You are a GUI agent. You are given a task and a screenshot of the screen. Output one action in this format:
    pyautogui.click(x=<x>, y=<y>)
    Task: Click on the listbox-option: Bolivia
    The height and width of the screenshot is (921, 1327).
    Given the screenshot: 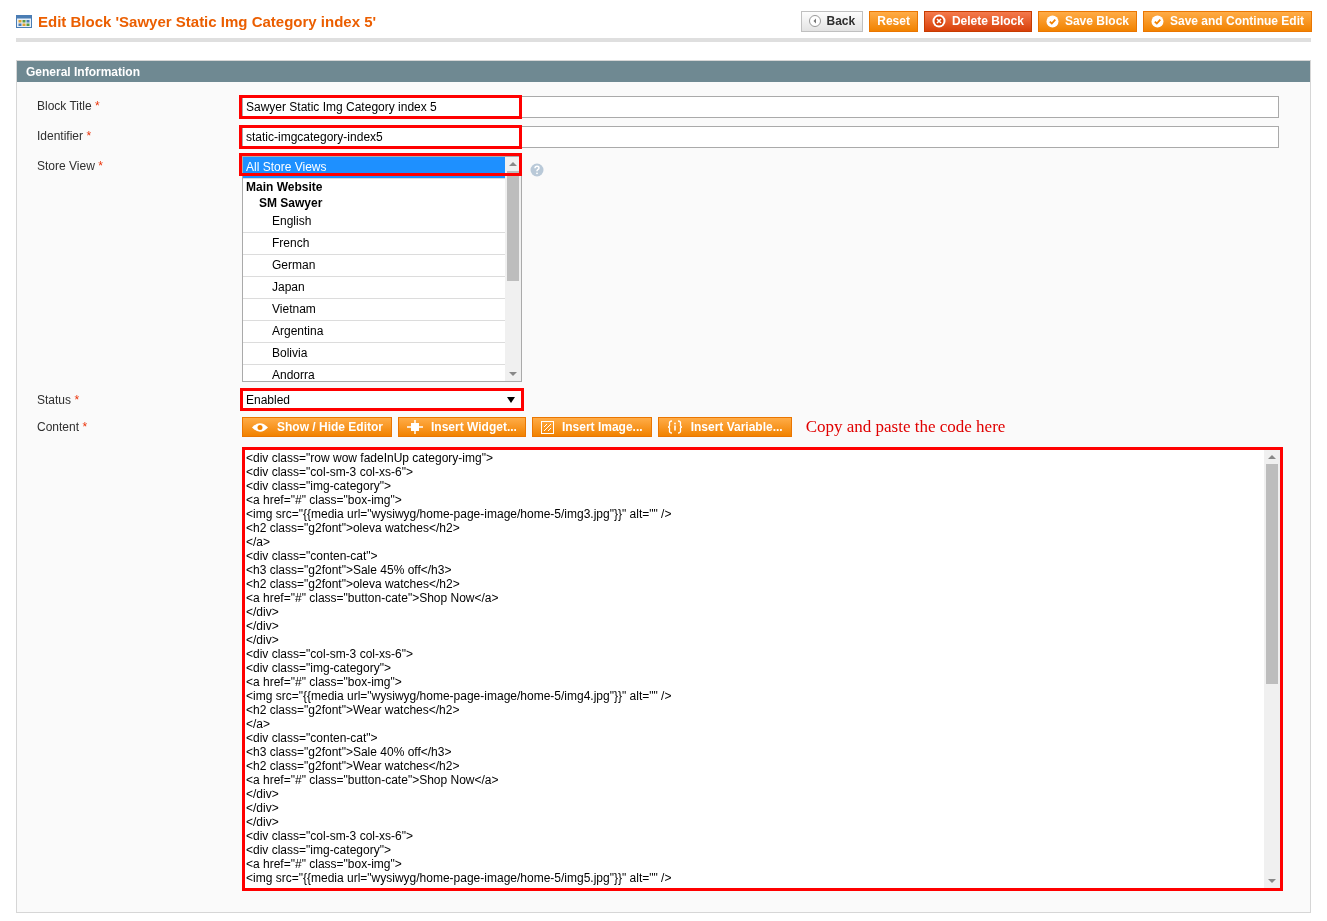 What is the action you would take?
    pyautogui.click(x=374, y=354)
    